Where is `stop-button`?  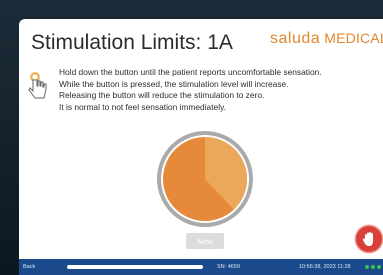 stop-button is located at coordinates (369, 239).